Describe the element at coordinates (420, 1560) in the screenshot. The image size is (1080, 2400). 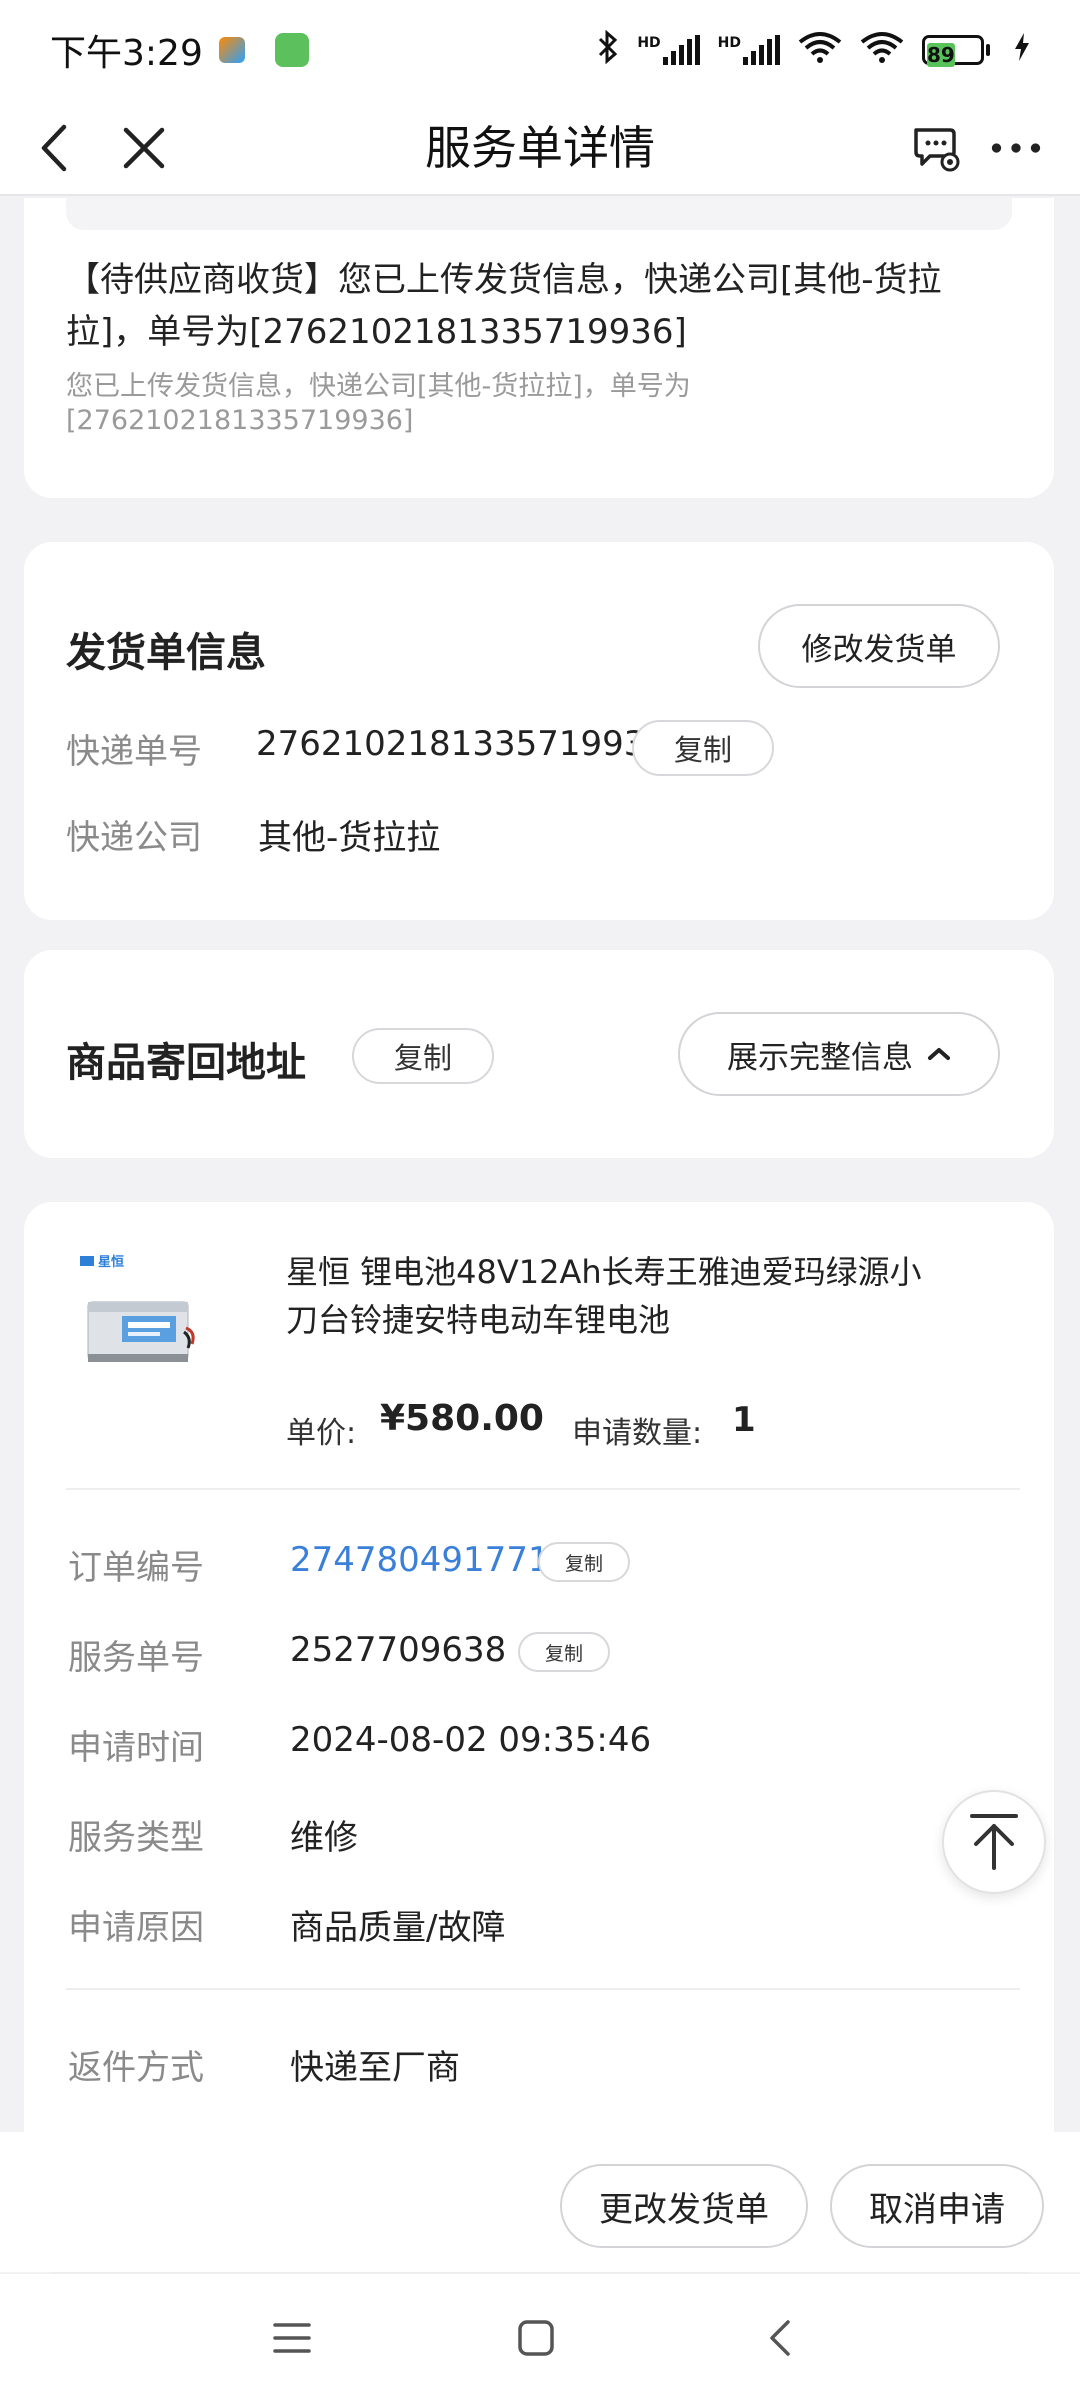
I see `order-number-link: 274780491771` at that location.